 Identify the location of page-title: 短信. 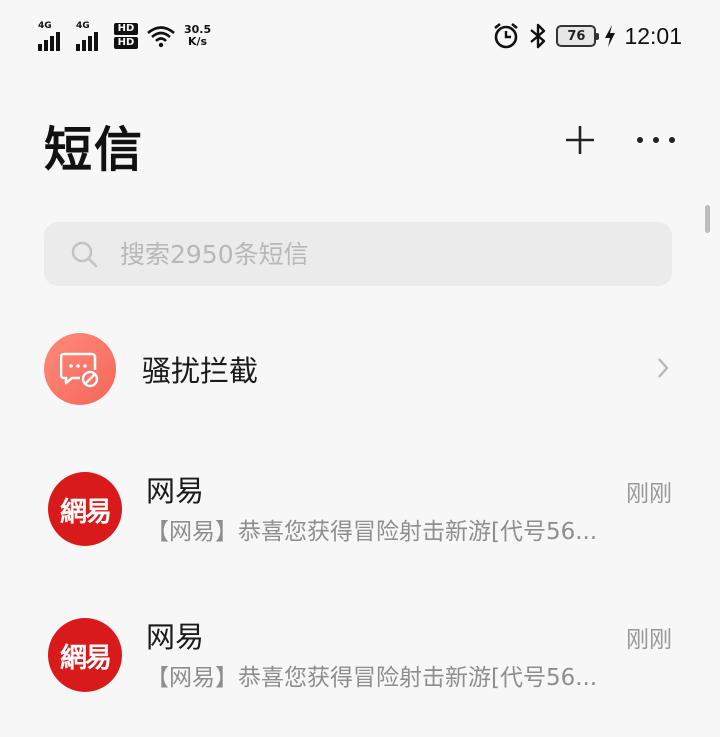
(94, 150).